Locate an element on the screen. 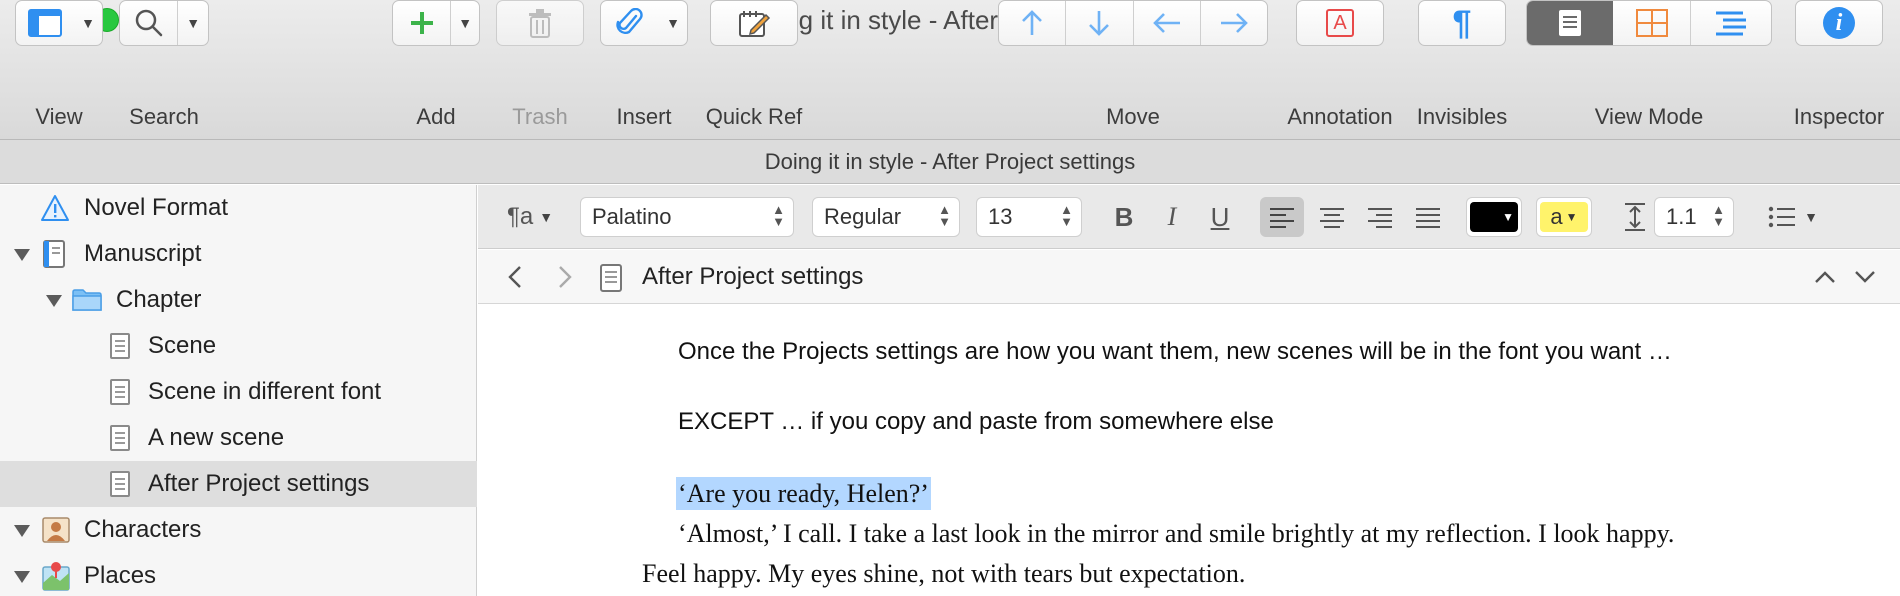  view-button: ▼ is located at coordinates (59, 23).